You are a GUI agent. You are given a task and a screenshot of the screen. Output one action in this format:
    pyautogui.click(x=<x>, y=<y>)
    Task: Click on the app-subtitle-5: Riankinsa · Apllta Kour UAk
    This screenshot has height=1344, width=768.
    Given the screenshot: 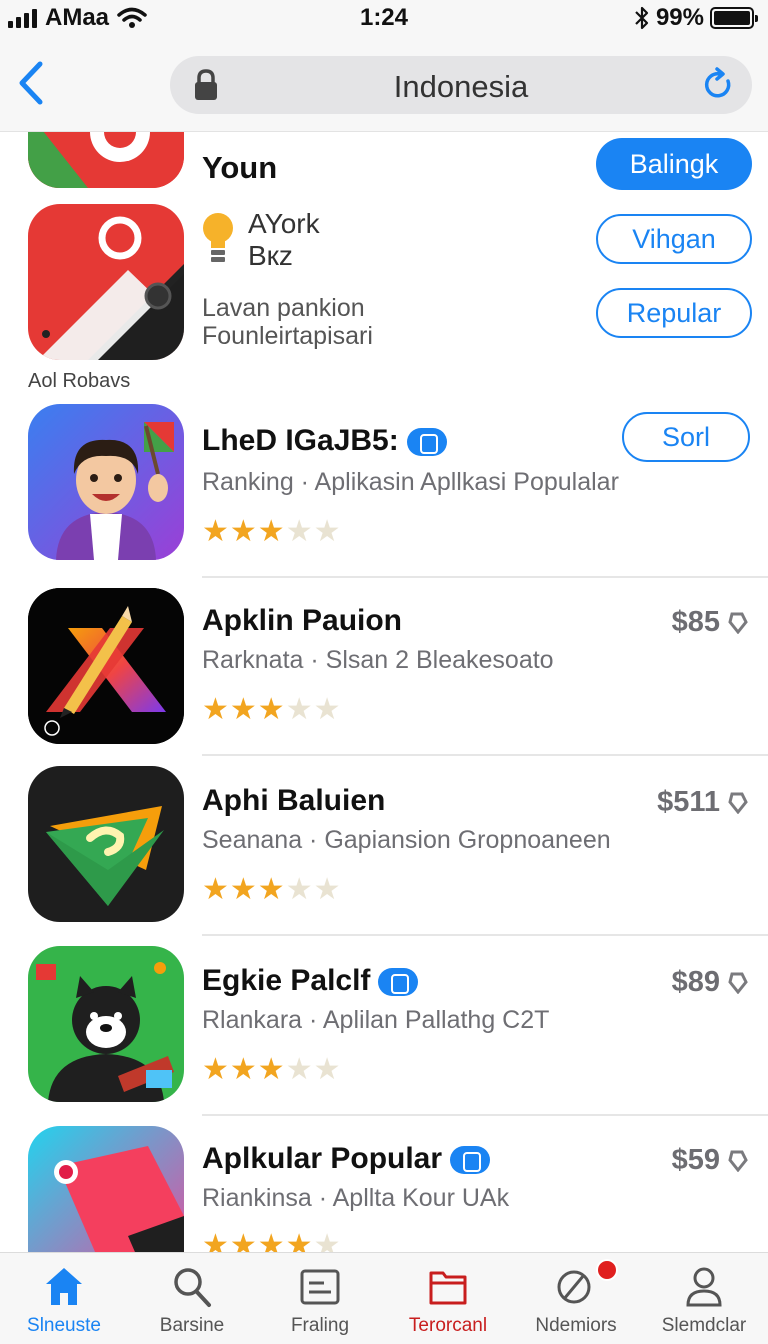 What is the action you would take?
    pyautogui.click(x=356, y=1198)
    